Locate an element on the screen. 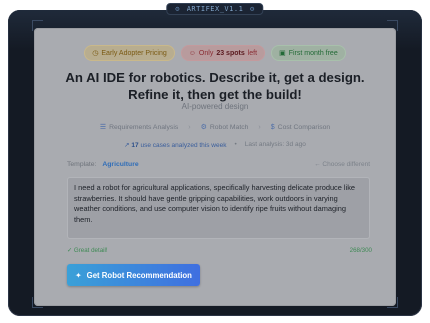 The height and width of the screenshot is (323, 430). gift-icon: ▣ is located at coordinates (282, 53).